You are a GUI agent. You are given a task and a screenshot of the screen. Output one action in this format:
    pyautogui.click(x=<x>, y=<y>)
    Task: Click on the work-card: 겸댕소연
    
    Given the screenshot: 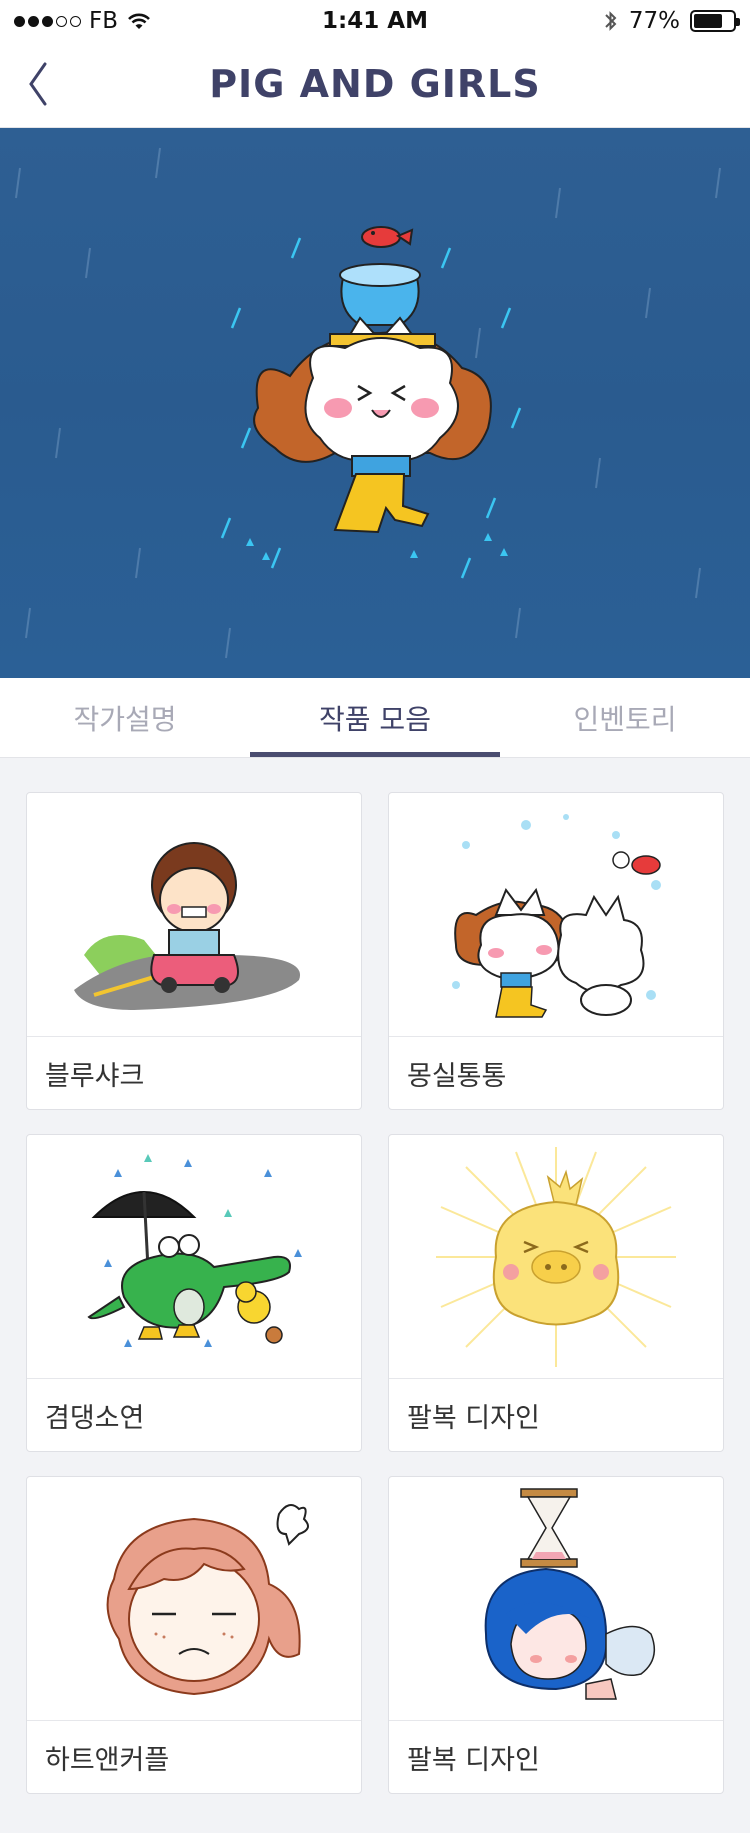 What is the action you would take?
    pyautogui.click(x=194, y=1293)
    